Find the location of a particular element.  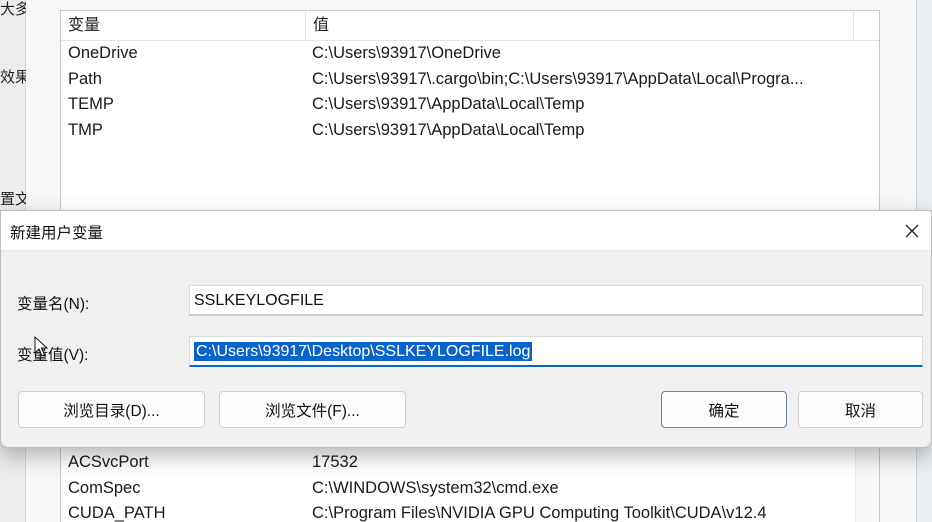

variable-name: TEMP is located at coordinates (91, 104).